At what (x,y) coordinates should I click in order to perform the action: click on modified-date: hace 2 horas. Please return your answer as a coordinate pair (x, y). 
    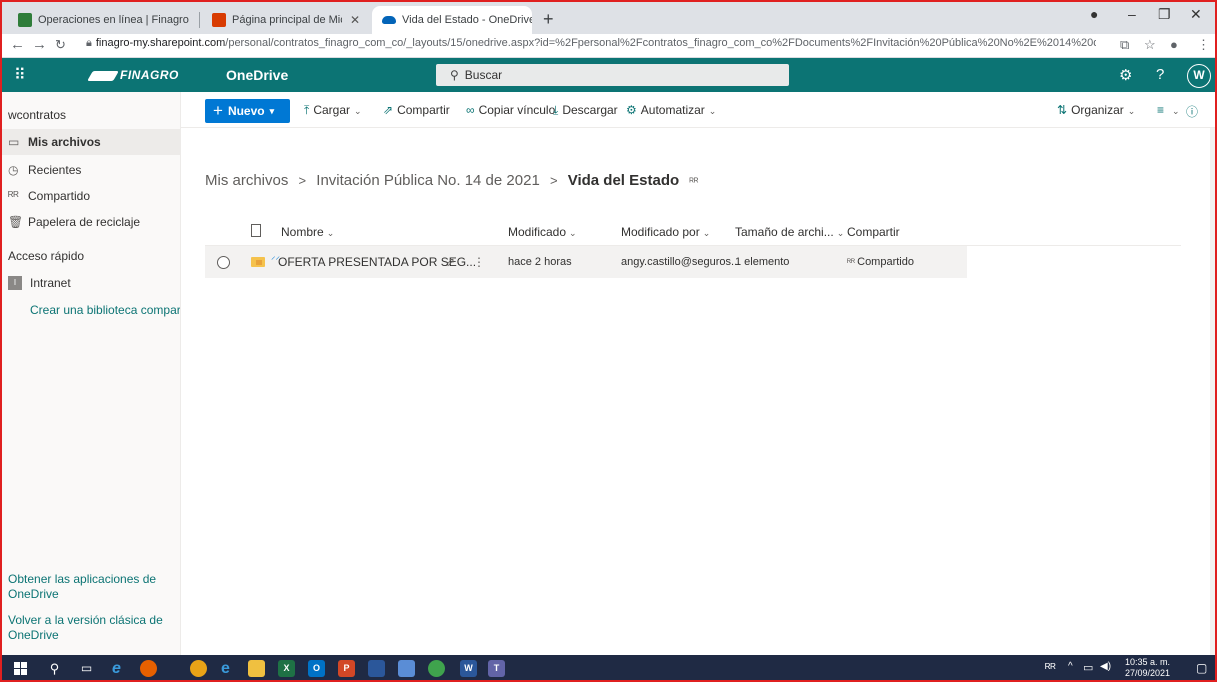
    Looking at the image, I should click on (540, 262).